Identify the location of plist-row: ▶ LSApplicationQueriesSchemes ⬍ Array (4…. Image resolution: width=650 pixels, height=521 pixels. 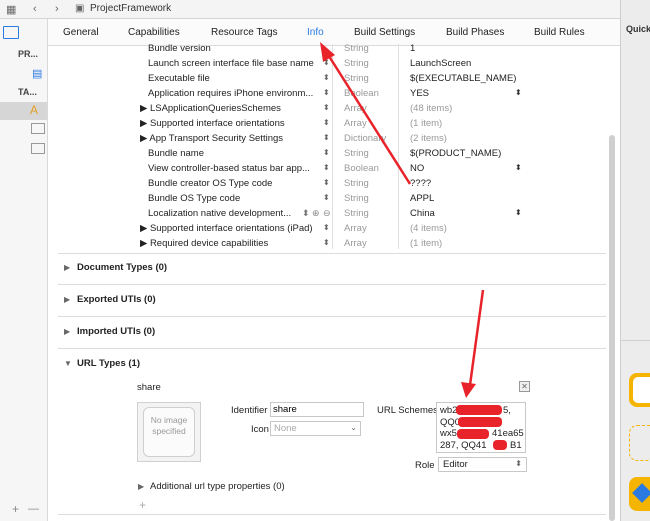
(335, 109).